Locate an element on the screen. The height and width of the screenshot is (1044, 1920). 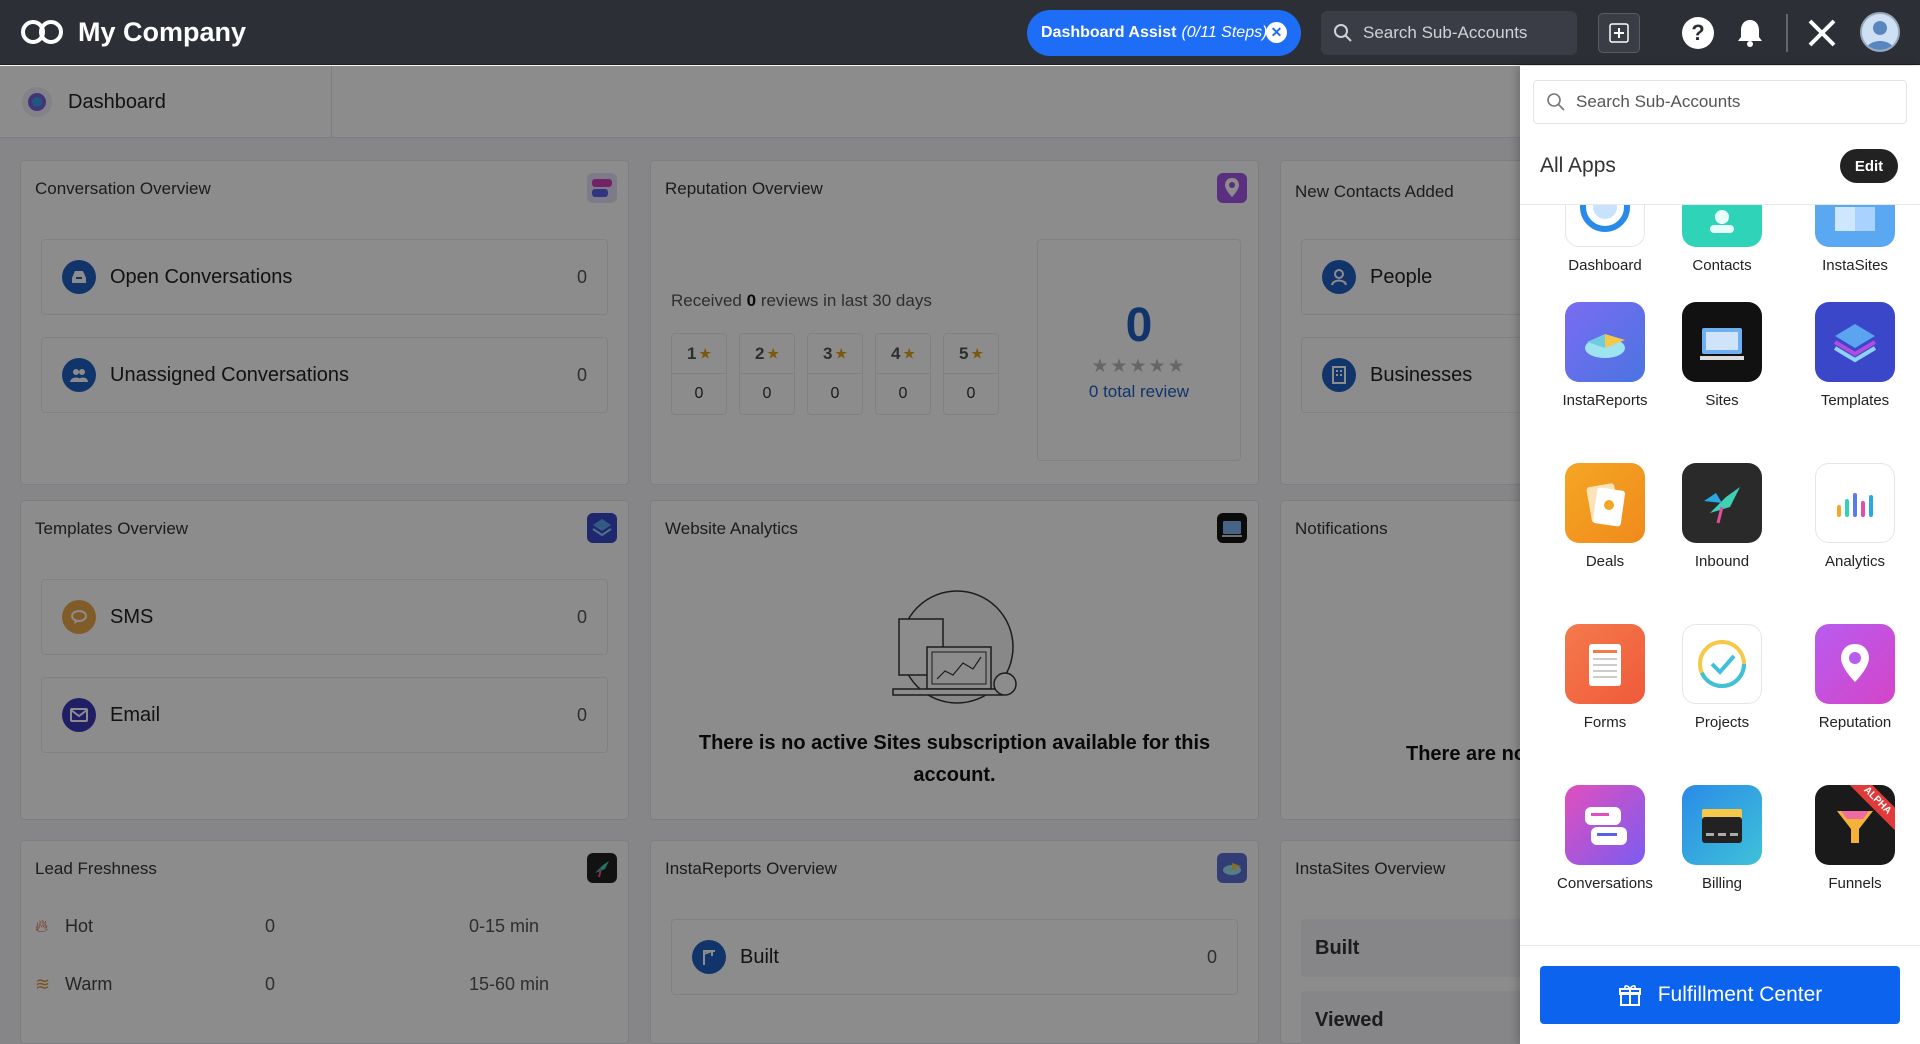
dashboard-assist-button: Dashboard Assist (0/11 Steps) ✕ is located at coordinates (1164, 33).